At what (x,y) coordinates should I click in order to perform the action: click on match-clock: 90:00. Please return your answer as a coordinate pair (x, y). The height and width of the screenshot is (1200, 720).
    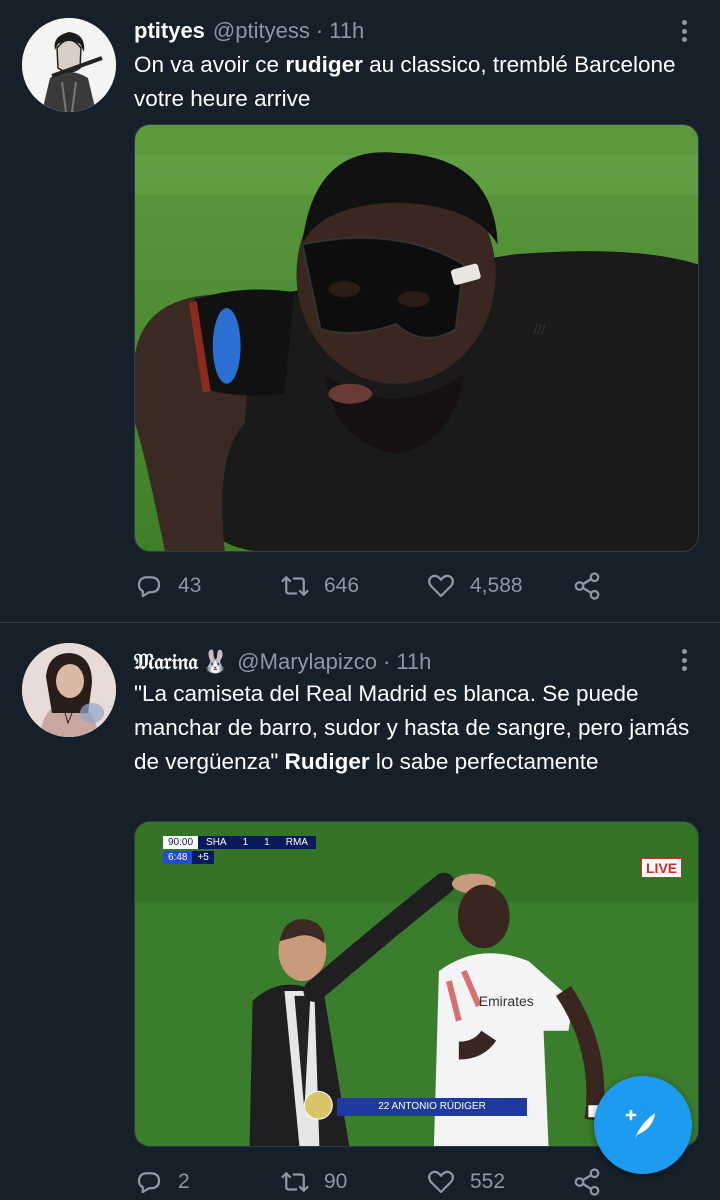
    Looking at the image, I should click on (181, 842).